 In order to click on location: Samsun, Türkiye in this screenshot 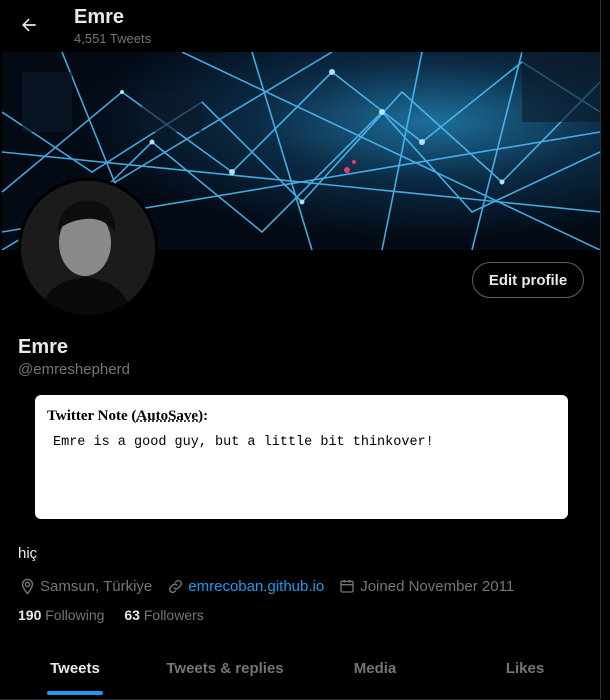, I will do `click(85, 586)`.